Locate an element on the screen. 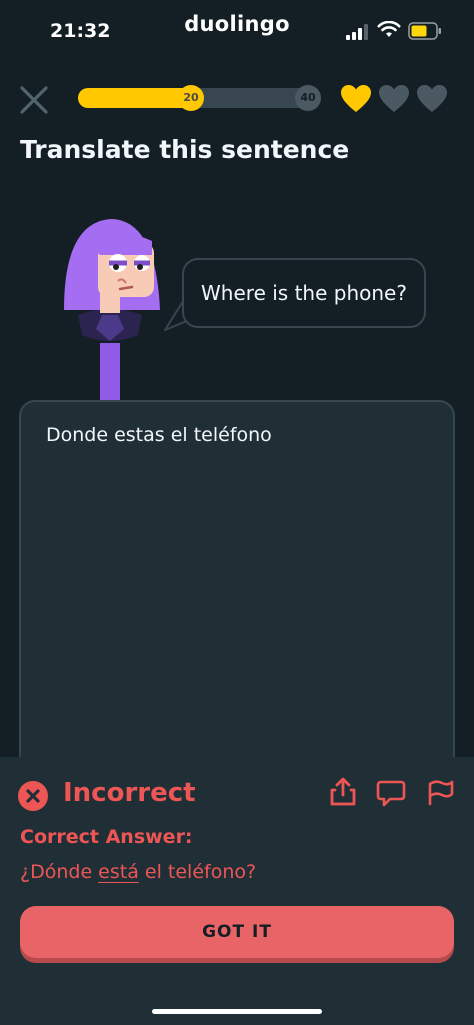  correct-answer-text: ¿Dónde está el teléfono? is located at coordinates (138, 872).